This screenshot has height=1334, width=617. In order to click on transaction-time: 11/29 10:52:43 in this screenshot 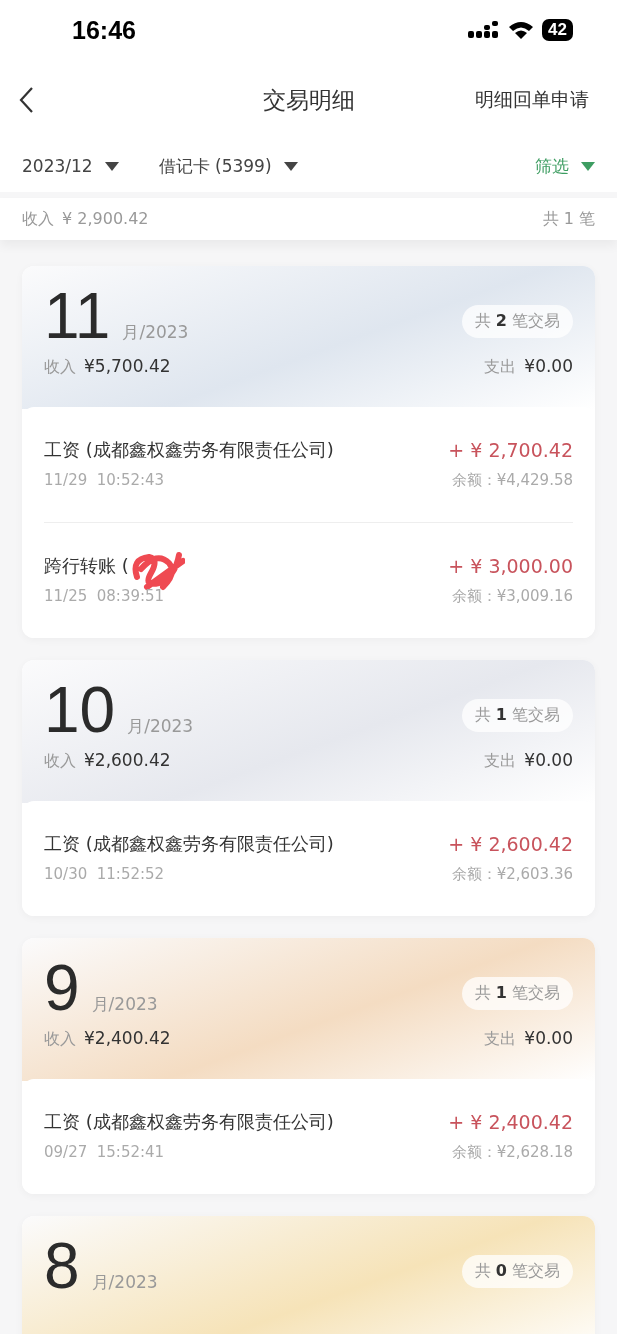, I will do `click(105, 480)`.